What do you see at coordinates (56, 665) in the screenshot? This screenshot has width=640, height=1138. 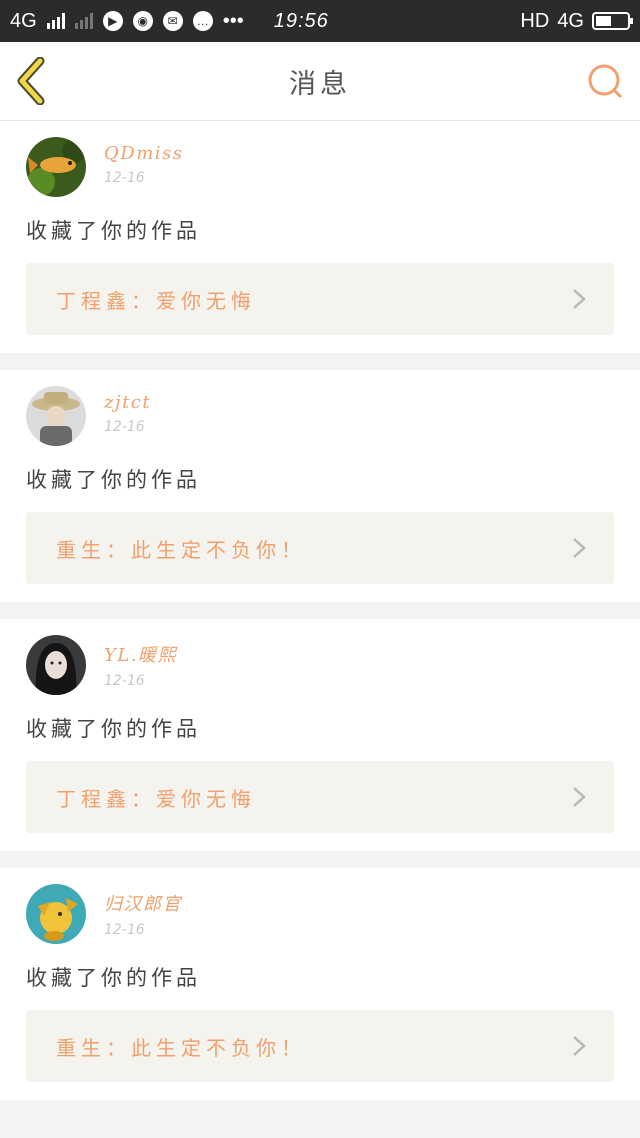 I see `girl-avatar` at bounding box center [56, 665].